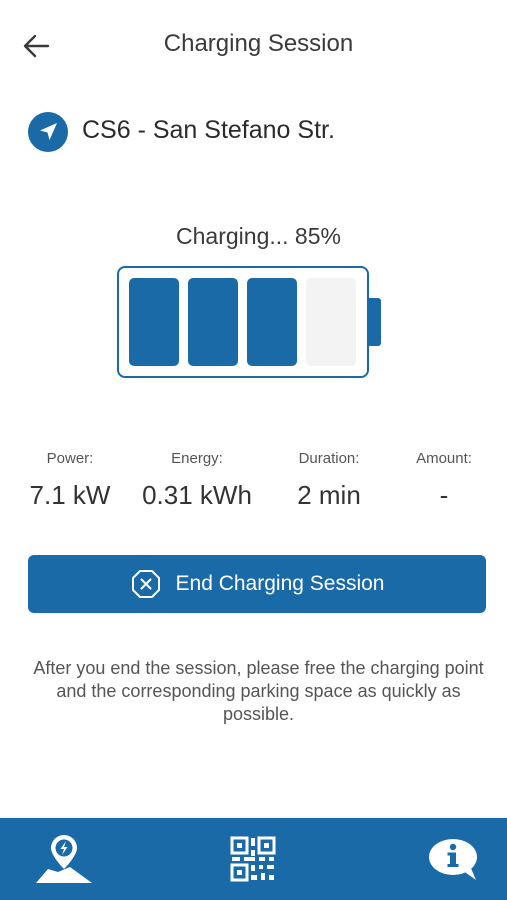 The image size is (507, 900). Describe the element at coordinates (70, 495) in the screenshot. I see `power-value: 7.1 kW` at that location.